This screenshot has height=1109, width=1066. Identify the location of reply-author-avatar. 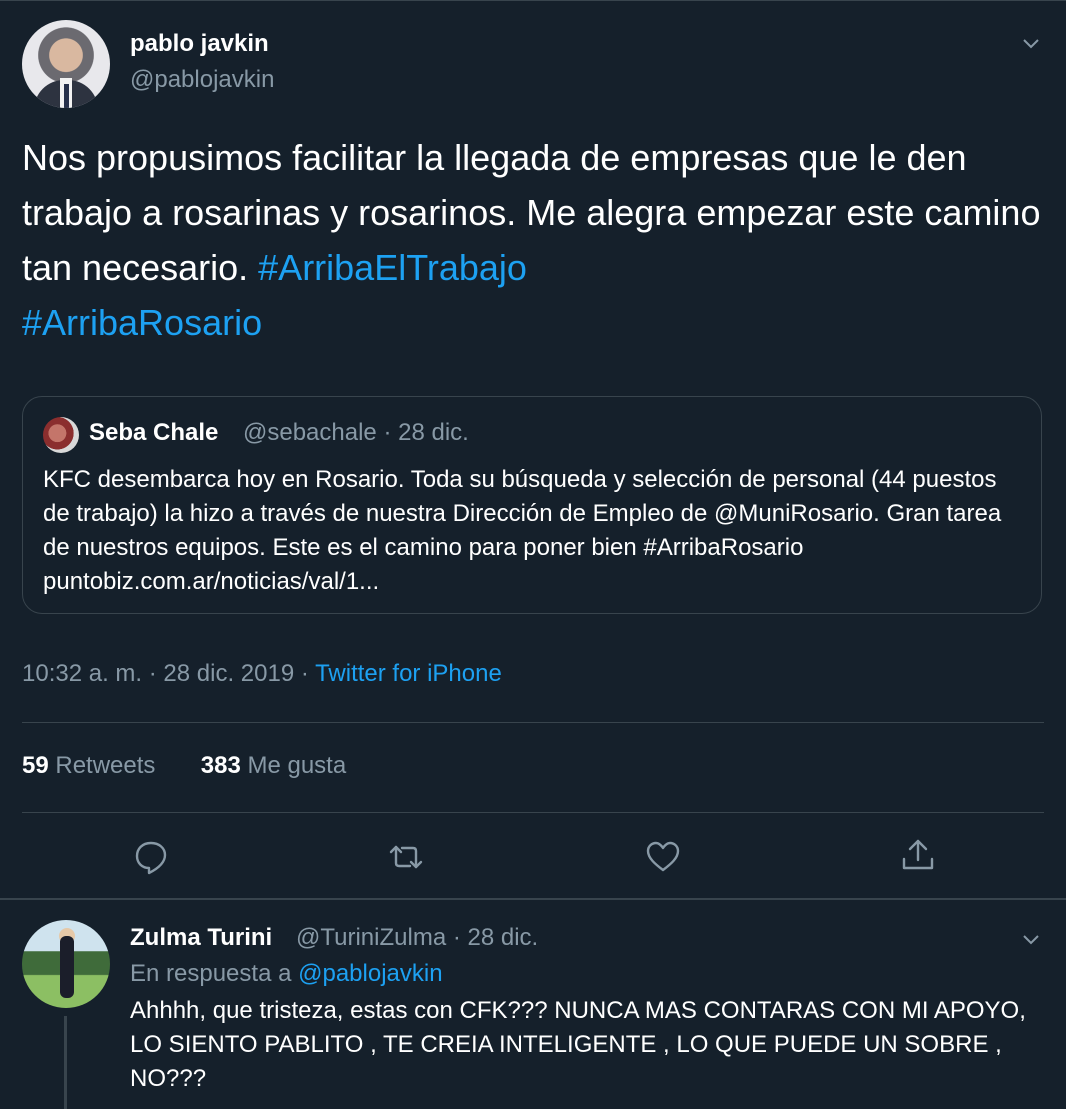
(66, 964).